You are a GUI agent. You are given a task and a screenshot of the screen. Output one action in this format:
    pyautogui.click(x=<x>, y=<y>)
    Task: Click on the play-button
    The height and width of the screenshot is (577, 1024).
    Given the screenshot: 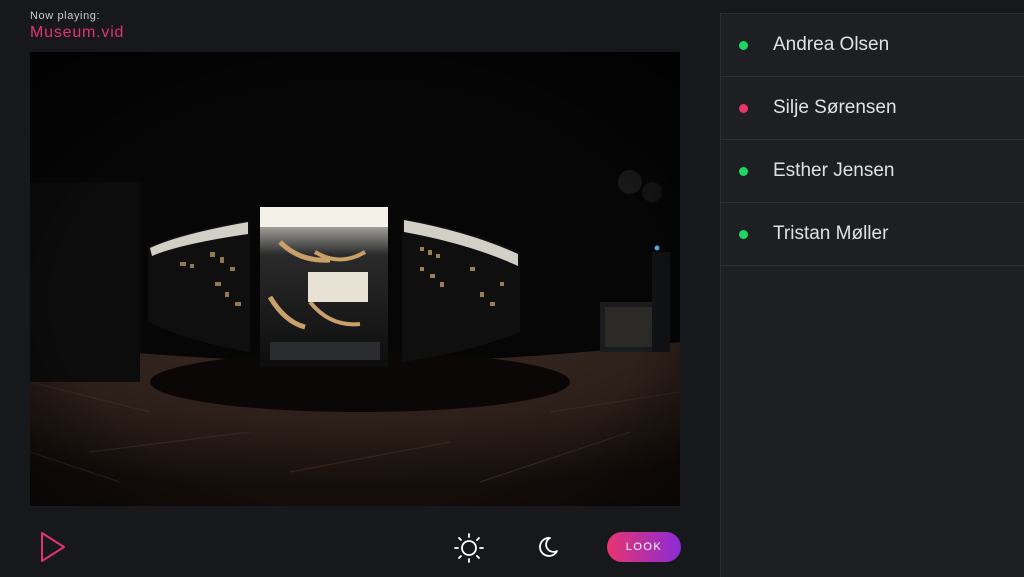 What is the action you would take?
    pyautogui.click(x=53, y=547)
    